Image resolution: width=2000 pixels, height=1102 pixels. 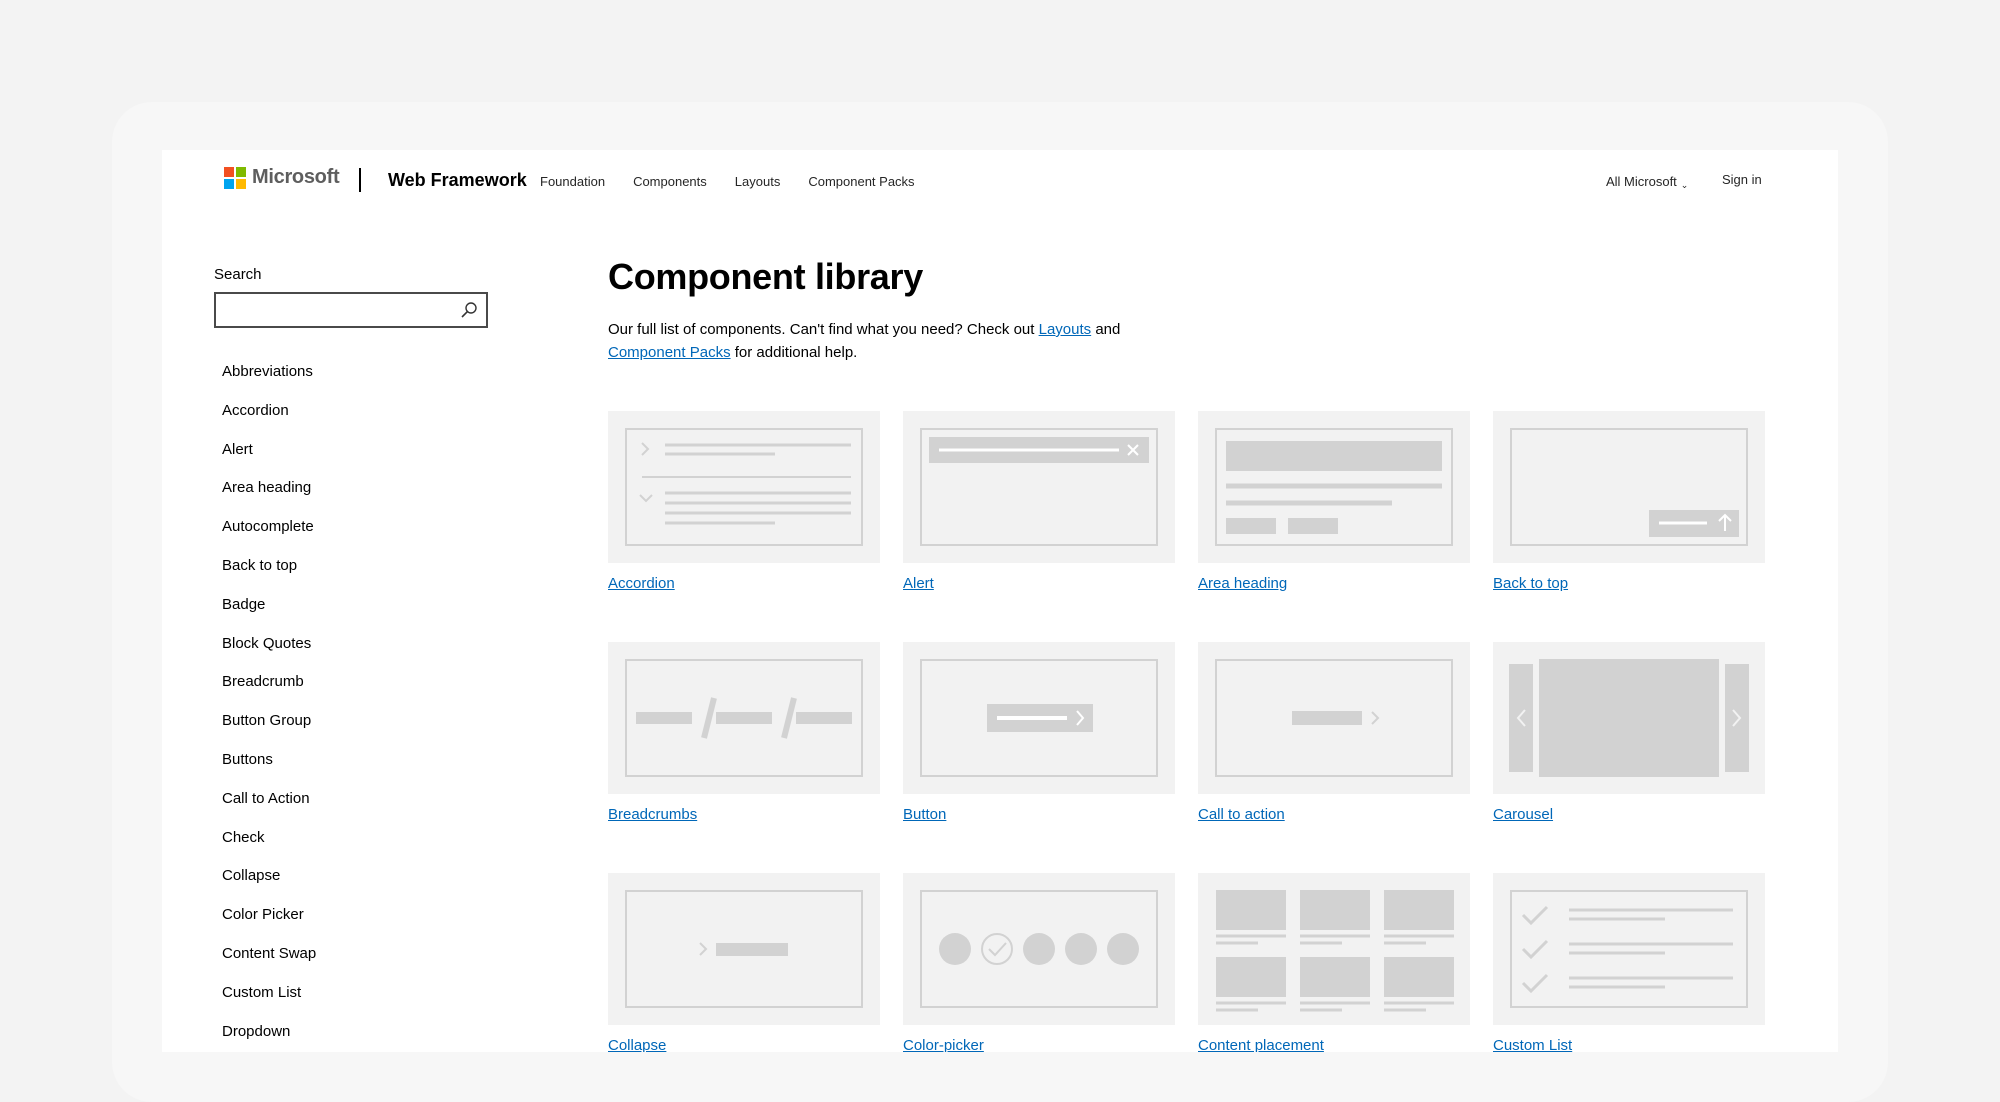 I want to click on sign-in-link: Sign in, so click(x=1742, y=179).